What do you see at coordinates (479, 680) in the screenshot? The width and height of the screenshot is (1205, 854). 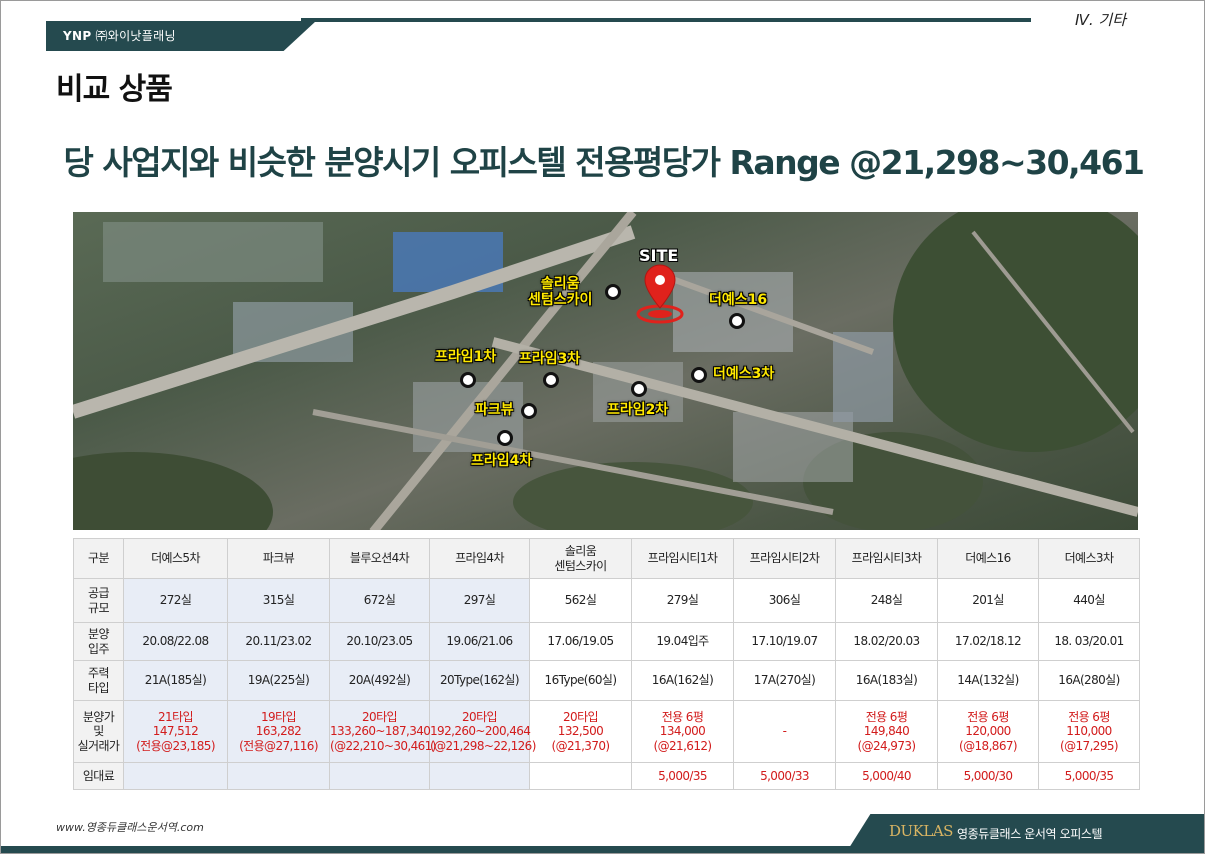 I see `table-cell: 20Type(162실)` at bounding box center [479, 680].